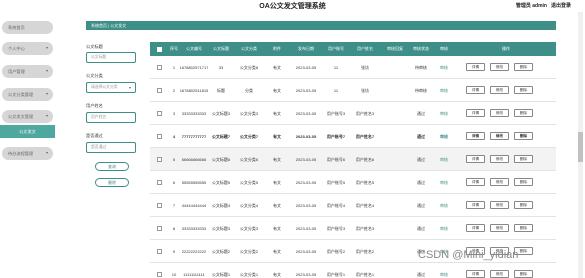 Image resolution: width=585 pixels, height=278 pixels. I want to click on cell-title: 公文标题7, so click(221, 136).